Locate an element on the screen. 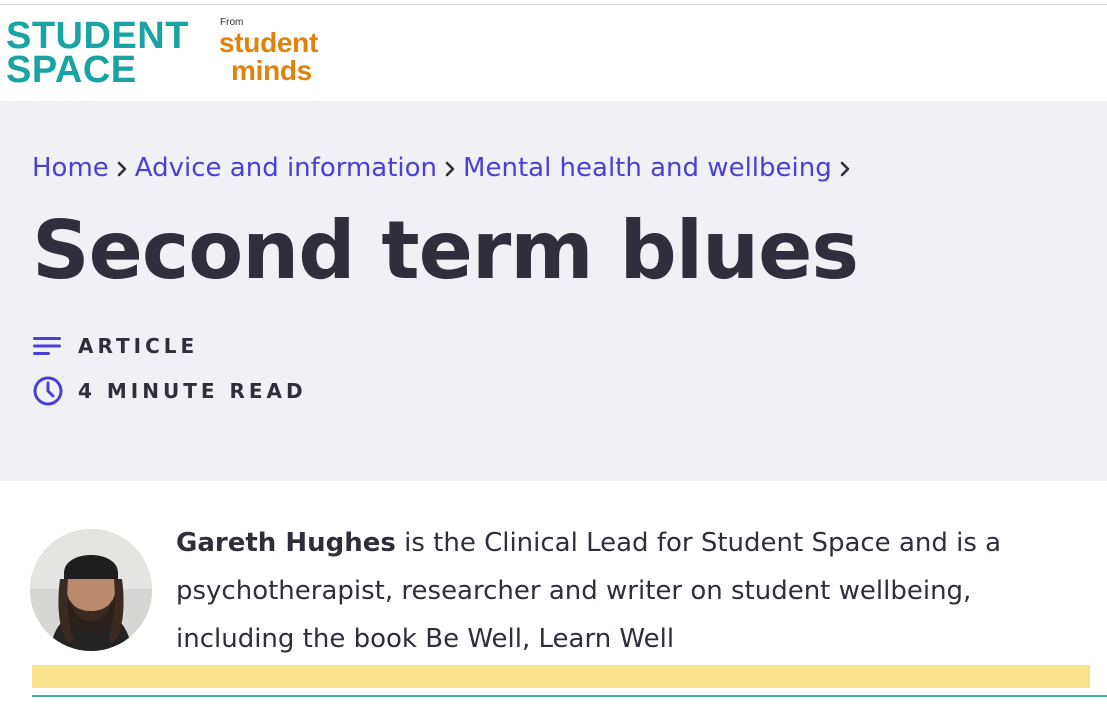  breadcrumb-home: Home is located at coordinates (70, 168).